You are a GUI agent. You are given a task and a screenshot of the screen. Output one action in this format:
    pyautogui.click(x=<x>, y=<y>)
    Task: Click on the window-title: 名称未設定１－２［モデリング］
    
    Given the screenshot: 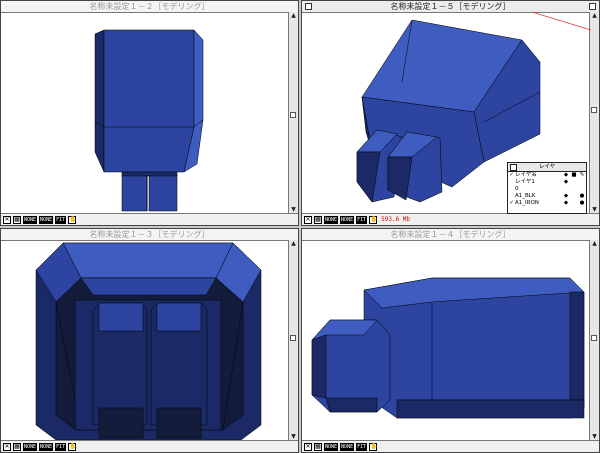 What is the action you would take?
    pyautogui.click(x=149, y=6)
    